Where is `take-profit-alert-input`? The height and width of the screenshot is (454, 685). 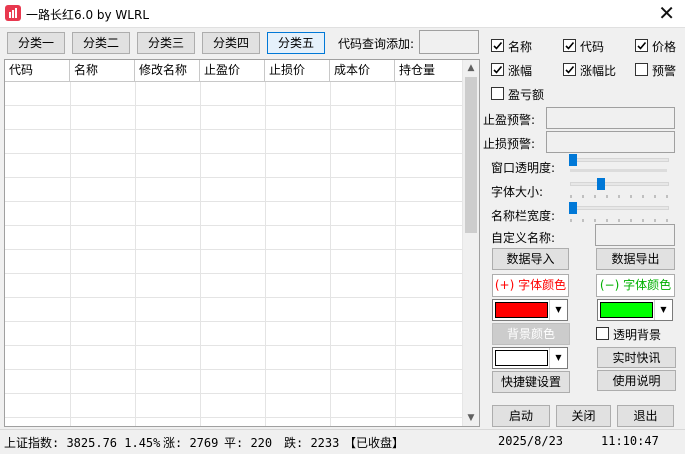
take-profit-alert-input is located at coordinates (610, 118).